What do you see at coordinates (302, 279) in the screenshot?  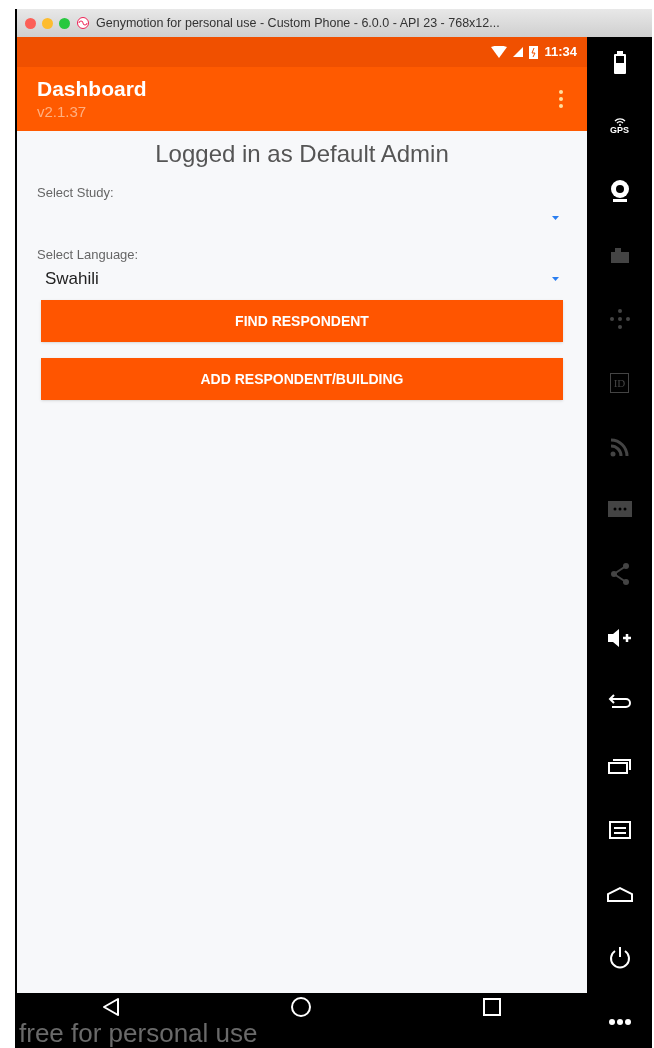 I see `dropdown-field: Swahili` at bounding box center [302, 279].